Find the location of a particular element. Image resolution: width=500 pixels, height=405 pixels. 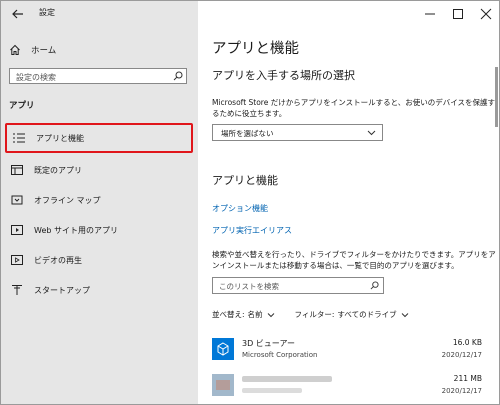

sidebar-item-label: アプリと機能 is located at coordinates (60, 138).